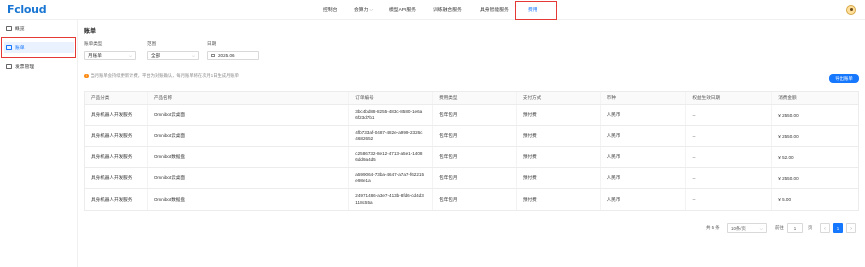 The width and height of the screenshot is (865, 267). Describe the element at coordinates (475, 98) in the screenshot. I see `col-header: 费用类型` at that location.